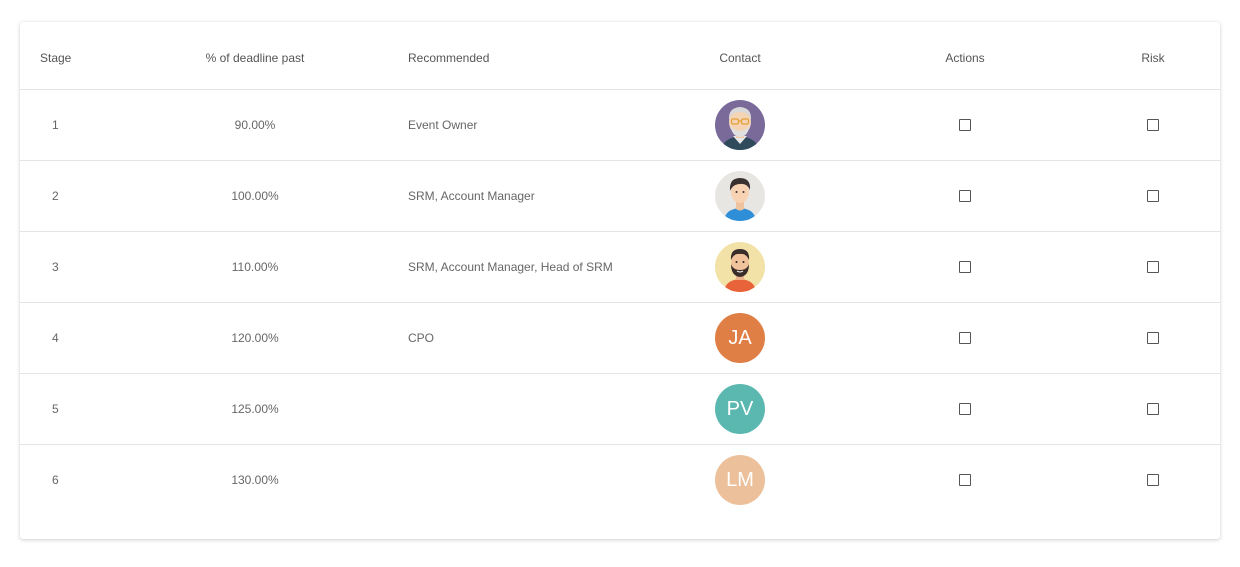 The width and height of the screenshot is (1240, 567). What do you see at coordinates (740, 57) in the screenshot?
I see `header-contact: Contact` at bounding box center [740, 57].